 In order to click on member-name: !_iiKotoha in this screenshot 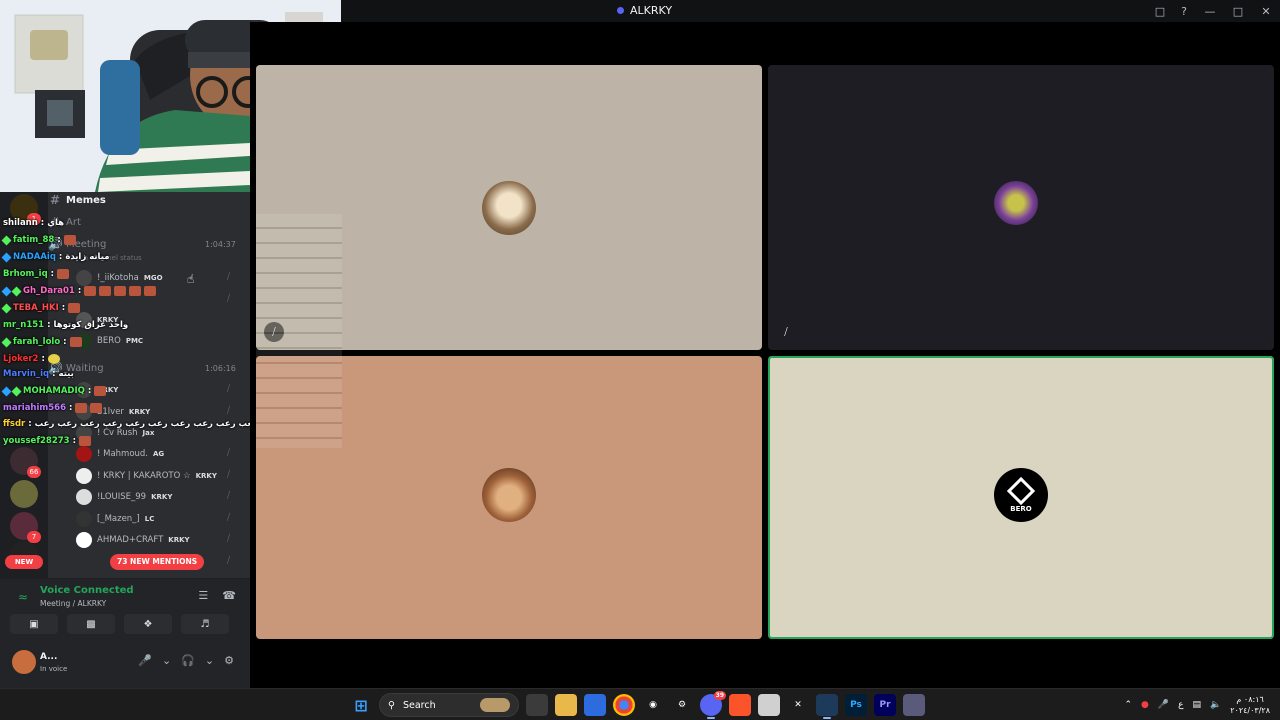, I will do `click(118, 278)`.